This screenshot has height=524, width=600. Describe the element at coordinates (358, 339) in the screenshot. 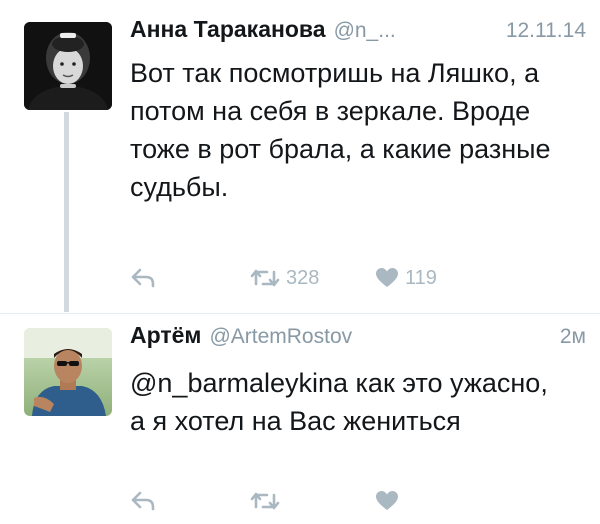

I see `tweet-header: Артём @ArtemRostov 2м` at that location.